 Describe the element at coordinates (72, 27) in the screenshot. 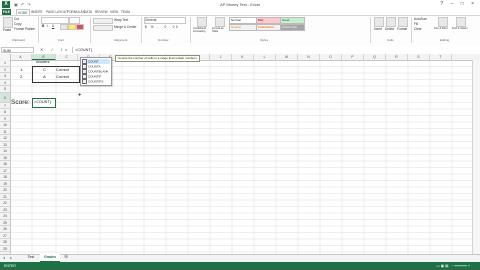

I see `fill-color-icon` at that location.